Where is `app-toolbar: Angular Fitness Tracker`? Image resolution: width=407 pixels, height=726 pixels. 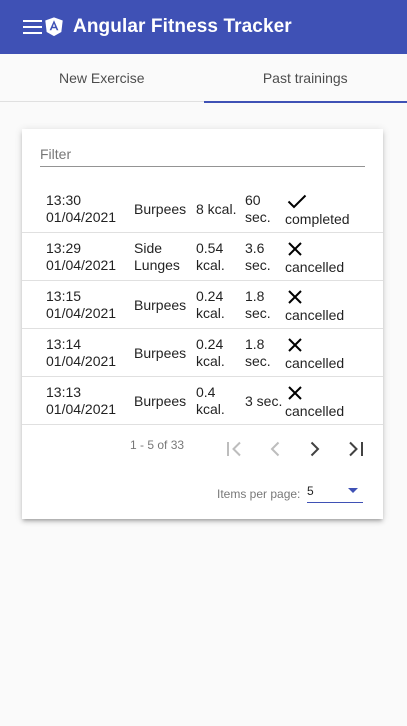
app-toolbar: Angular Fitness Tracker is located at coordinates (203, 27).